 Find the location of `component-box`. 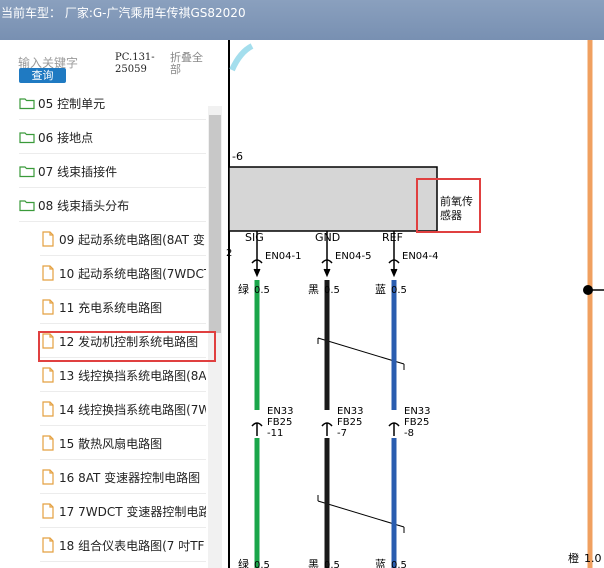

component-box is located at coordinates (333, 199).